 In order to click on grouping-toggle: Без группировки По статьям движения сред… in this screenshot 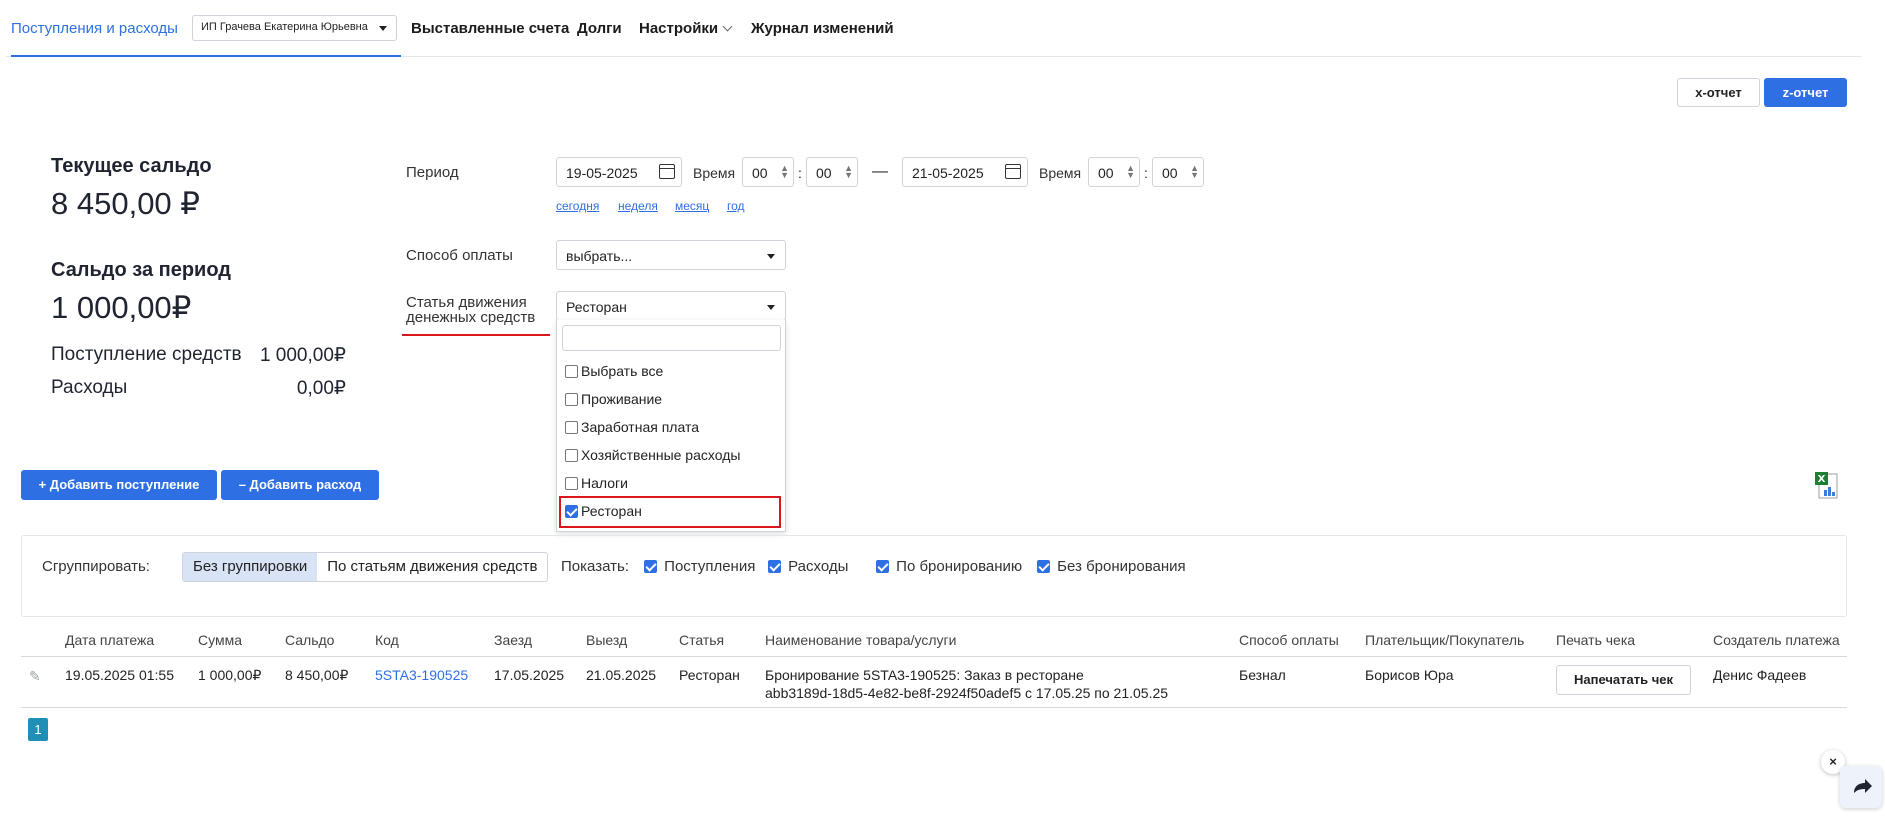, I will do `click(365, 567)`.